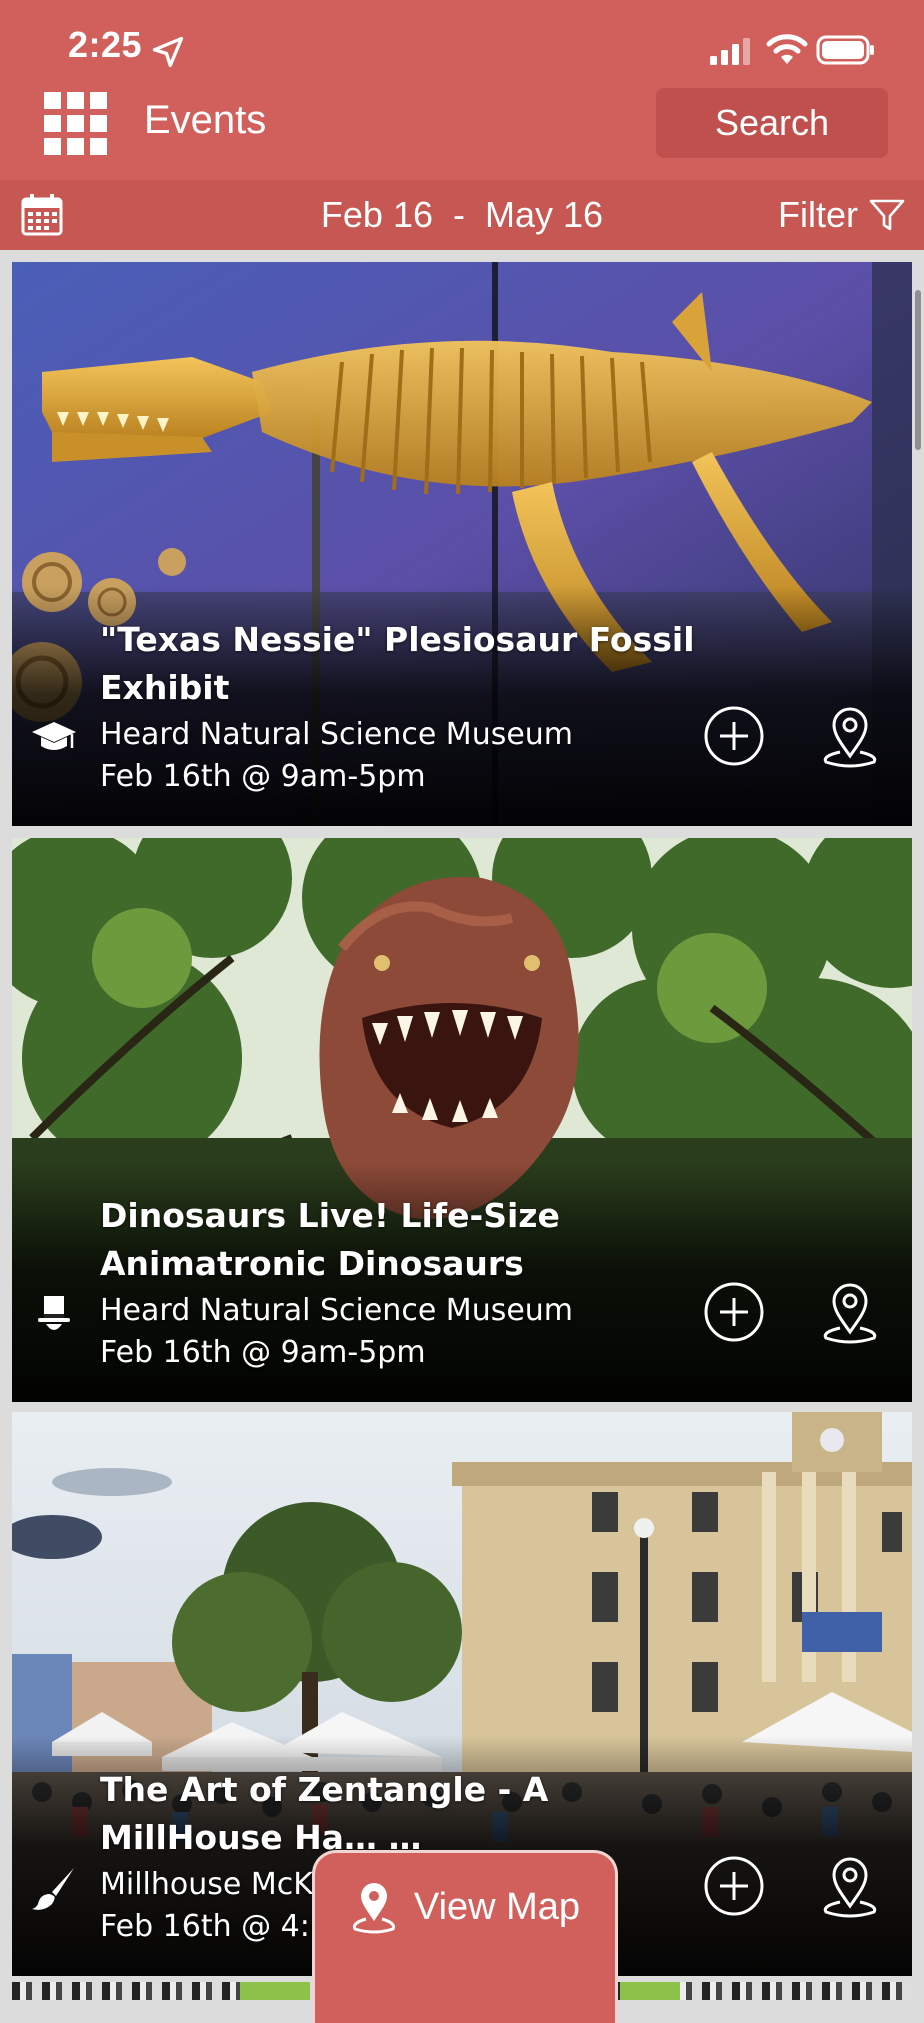 The width and height of the screenshot is (924, 2023). I want to click on wifi-icon, so click(787, 49).